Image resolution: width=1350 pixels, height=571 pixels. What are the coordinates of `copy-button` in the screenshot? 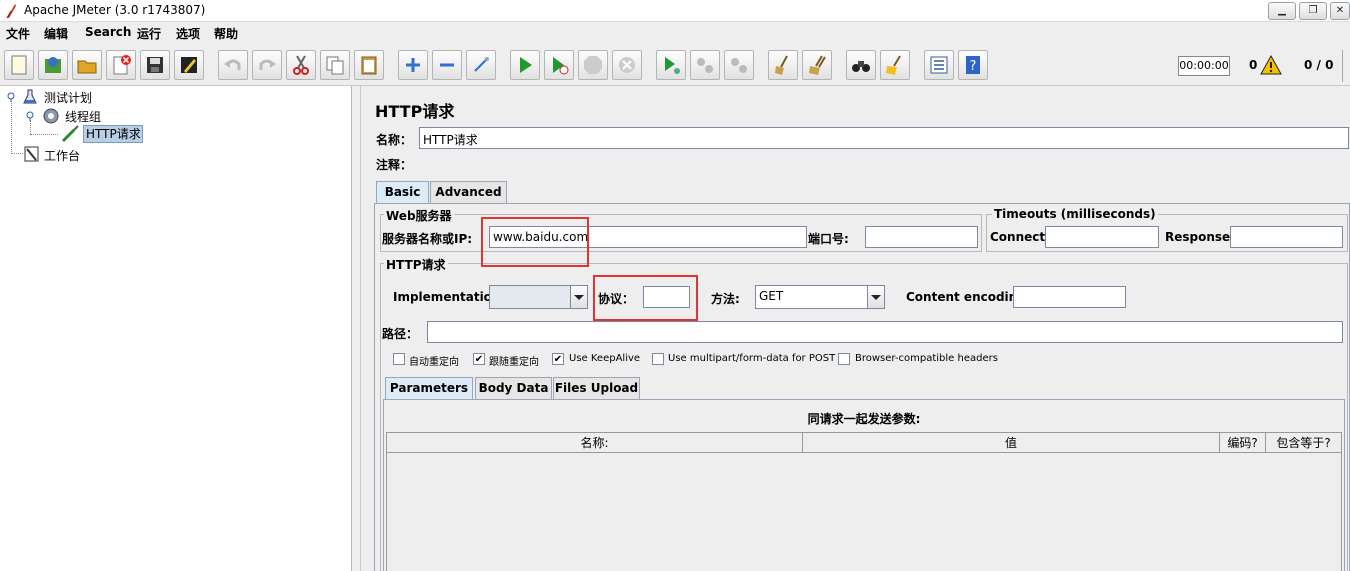 It's located at (335, 65).